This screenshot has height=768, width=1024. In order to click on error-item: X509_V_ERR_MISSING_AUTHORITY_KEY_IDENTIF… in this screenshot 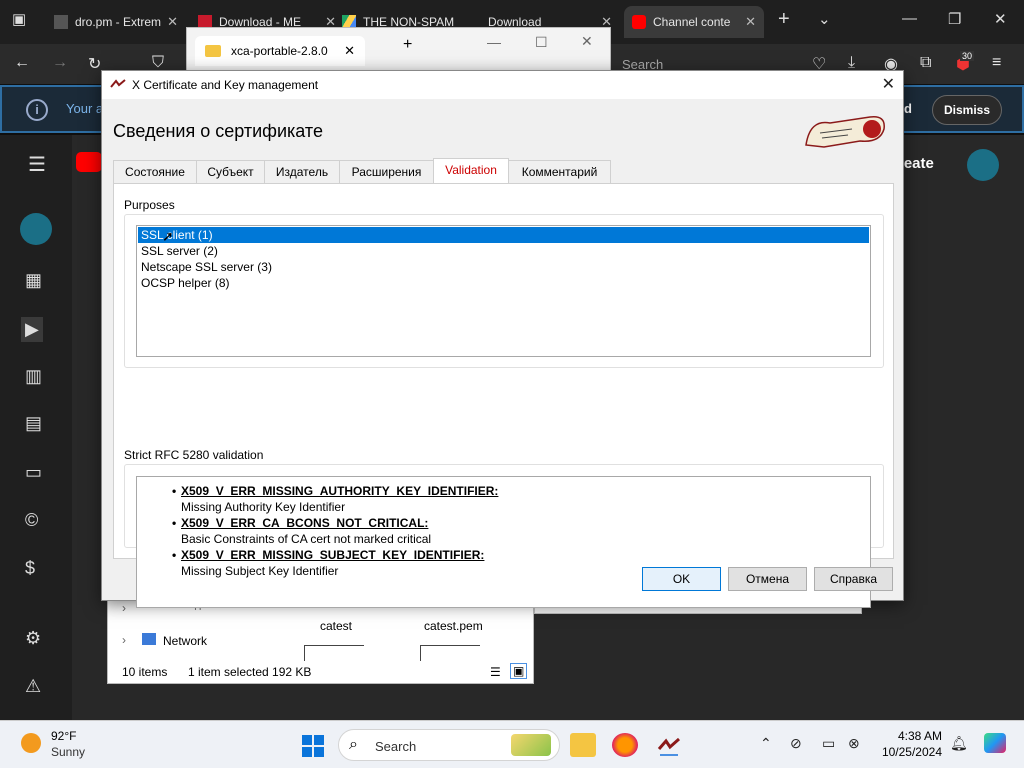, I will do `click(339, 499)`.